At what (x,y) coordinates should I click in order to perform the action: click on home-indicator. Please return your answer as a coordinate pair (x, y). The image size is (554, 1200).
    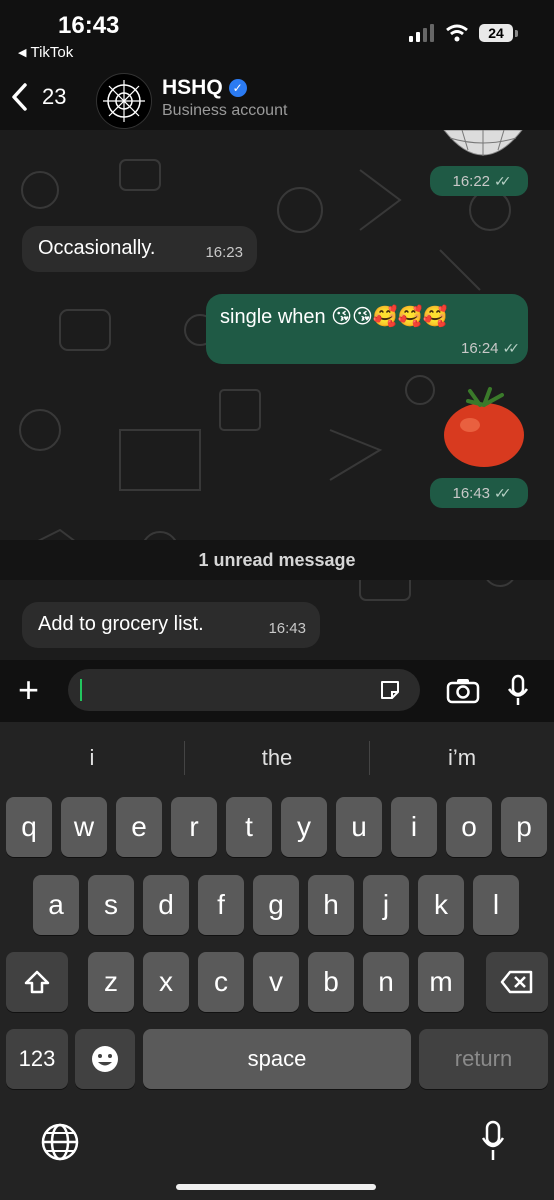
    Looking at the image, I should click on (276, 1187).